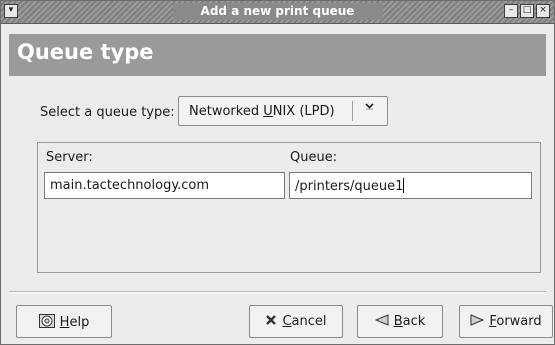  I want to click on close-icon: ×, so click(543, 11).